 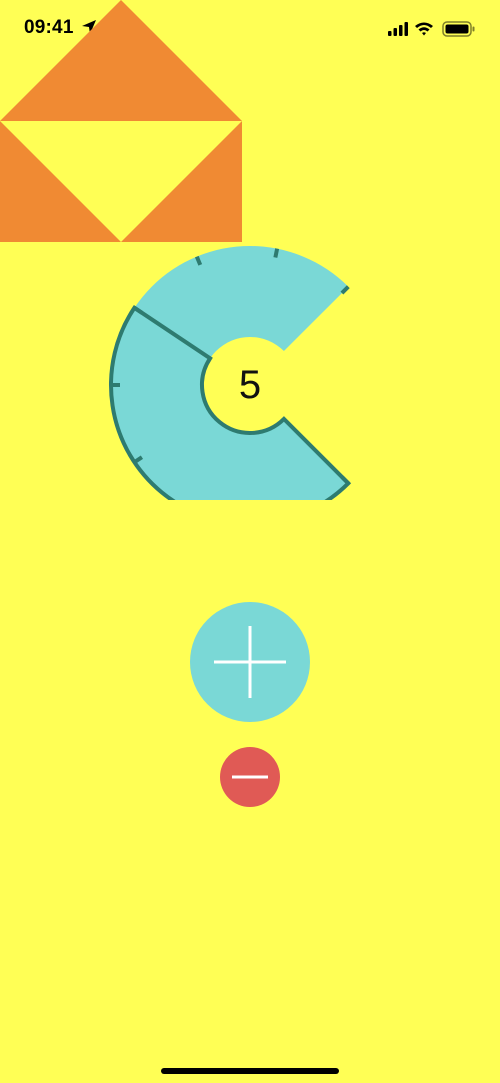 I want to click on status-icons, so click(x=431, y=29).